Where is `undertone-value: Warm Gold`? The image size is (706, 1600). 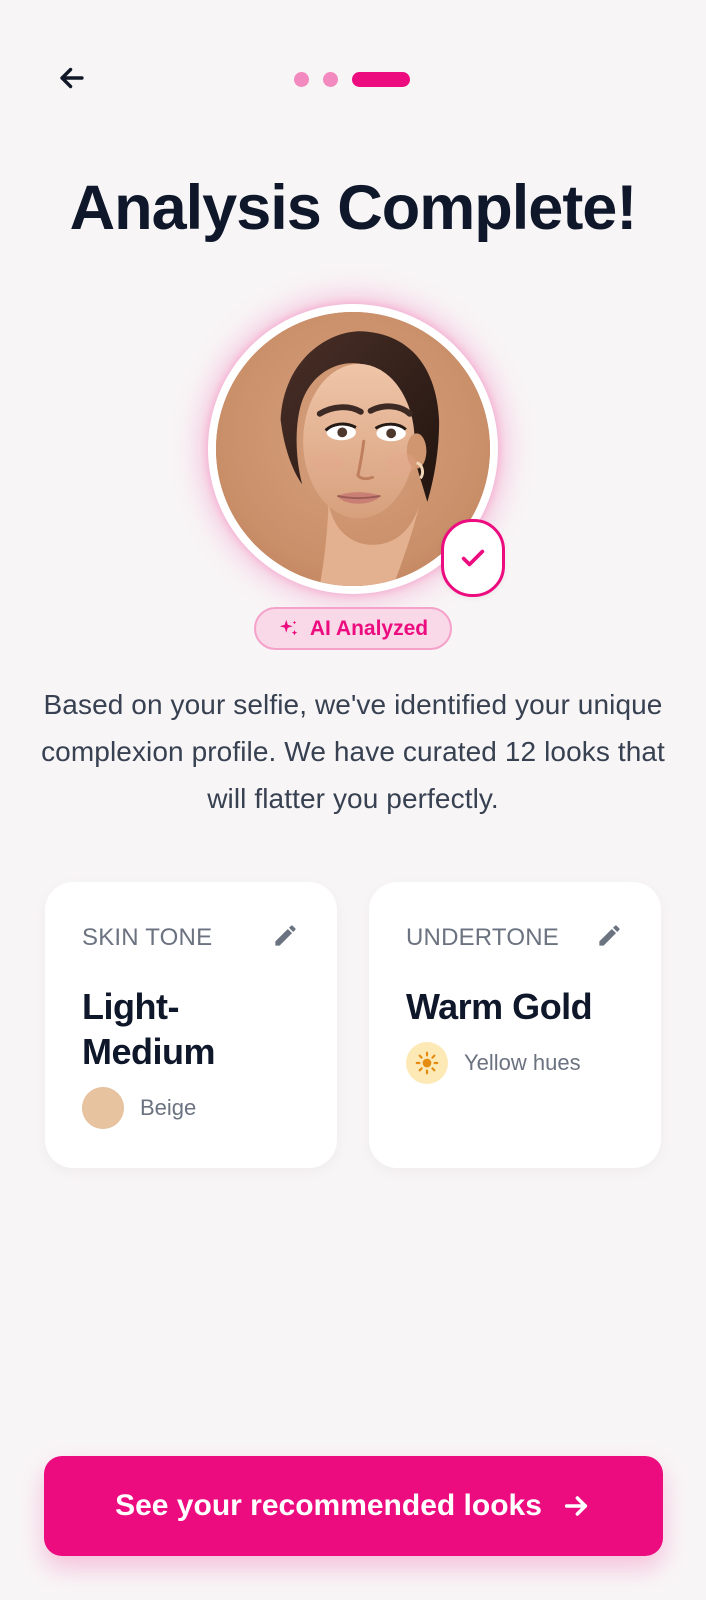 undertone-value: Warm Gold is located at coordinates (499, 1006).